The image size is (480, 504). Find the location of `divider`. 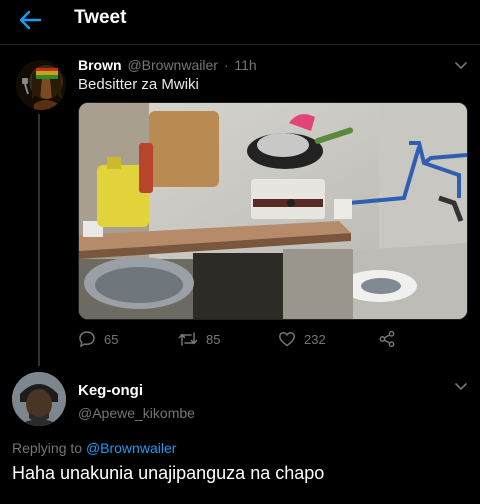

divider is located at coordinates (240, 44).